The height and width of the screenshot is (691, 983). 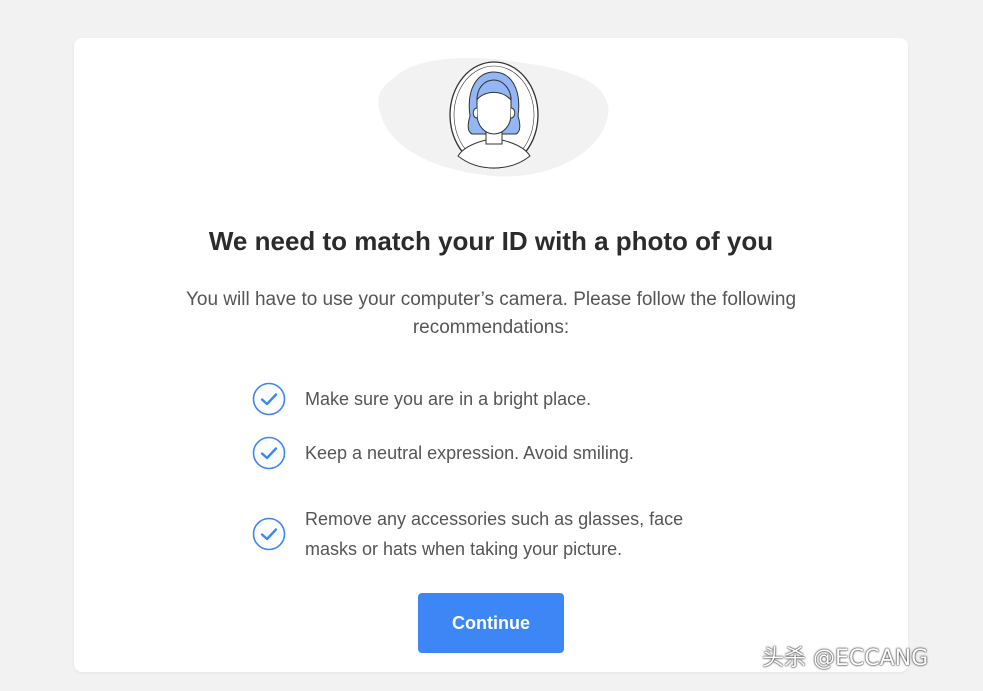 What do you see at coordinates (493, 117) in the screenshot?
I see `face-photo-illustration` at bounding box center [493, 117].